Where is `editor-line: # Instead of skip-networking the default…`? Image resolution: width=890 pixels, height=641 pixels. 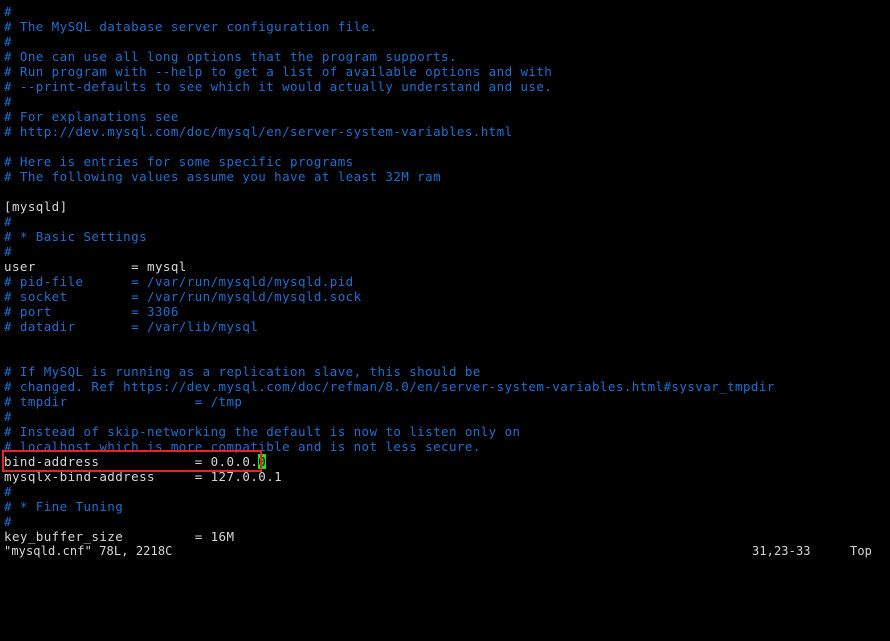 editor-line: # Instead of skip-networking the default… is located at coordinates (262, 431).